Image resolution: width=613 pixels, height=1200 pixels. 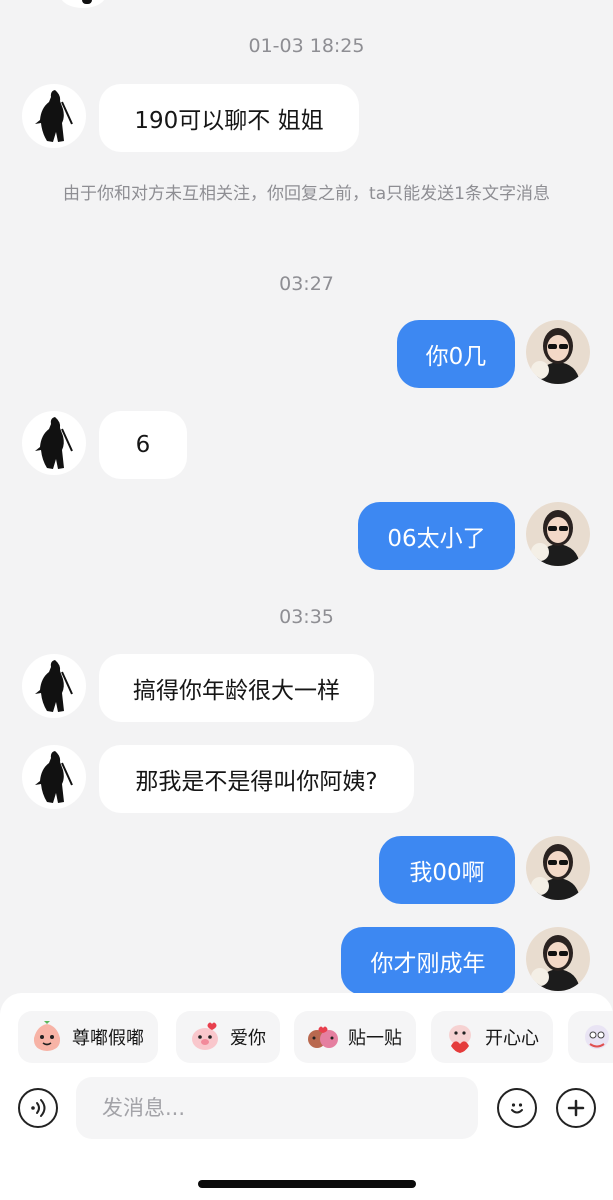 I want to click on message-input-row, so click(x=306, y=1109).